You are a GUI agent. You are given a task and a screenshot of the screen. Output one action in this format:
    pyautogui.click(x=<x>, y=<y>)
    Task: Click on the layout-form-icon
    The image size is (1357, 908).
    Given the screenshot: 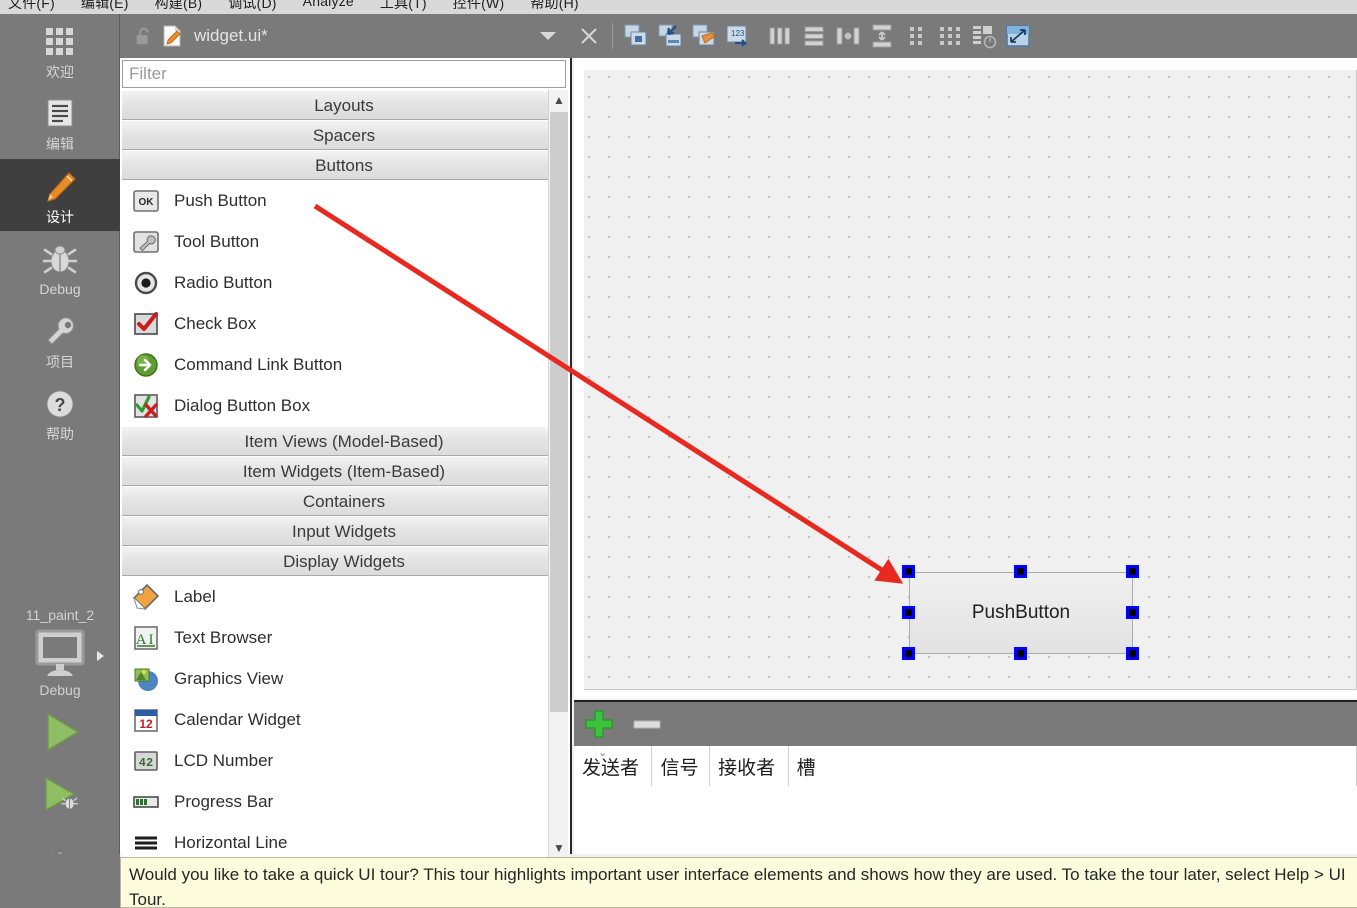 What is the action you would take?
    pyautogui.click(x=916, y=36)
    